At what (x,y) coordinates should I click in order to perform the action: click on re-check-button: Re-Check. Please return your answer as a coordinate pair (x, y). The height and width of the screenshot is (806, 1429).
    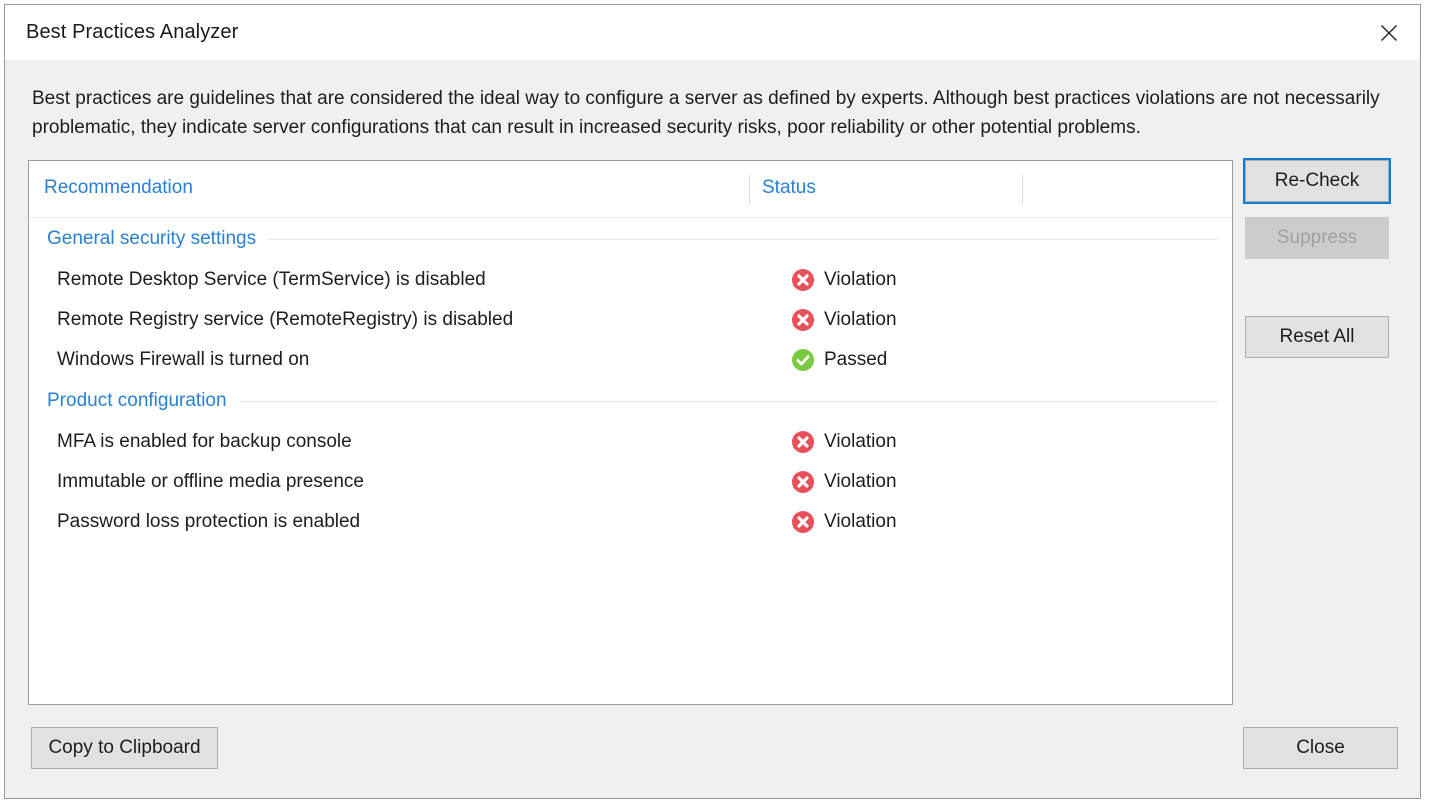
    Looking at the image, I should click on (1317, 181).